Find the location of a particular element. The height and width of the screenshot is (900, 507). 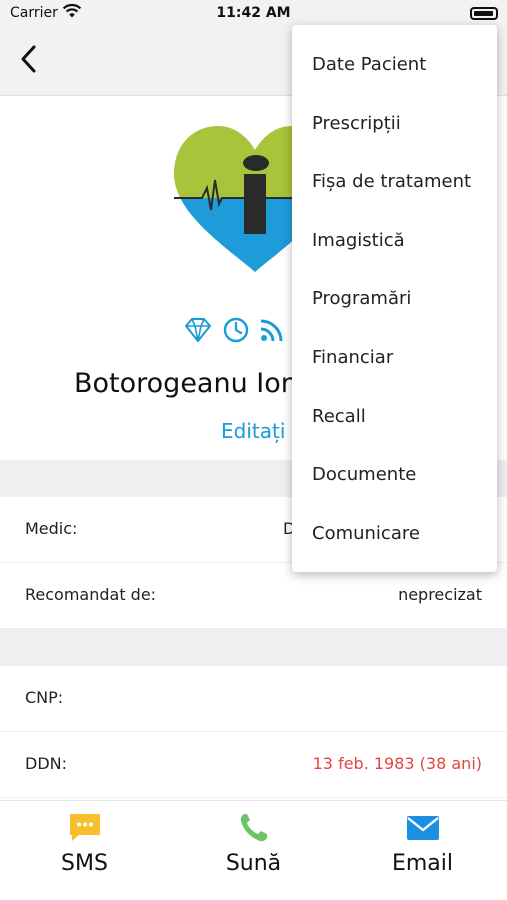

detail-row-recommended-by: Recomandat de: neprecizat is located at coordinates (253, 596).